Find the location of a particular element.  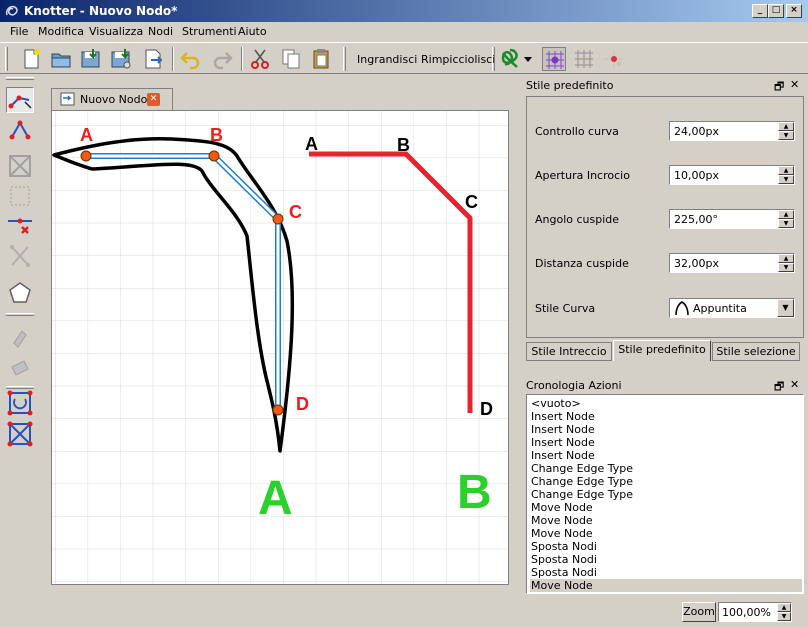

edit-graph-icon is located at coordinates (20, 100).